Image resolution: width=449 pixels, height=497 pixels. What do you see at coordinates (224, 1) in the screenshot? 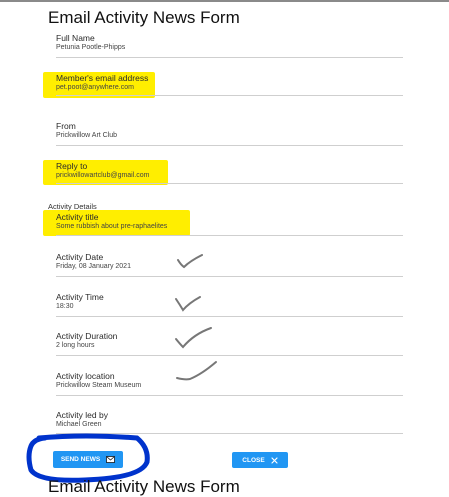
I see `window-top-border` at bounding box center [224, 1].